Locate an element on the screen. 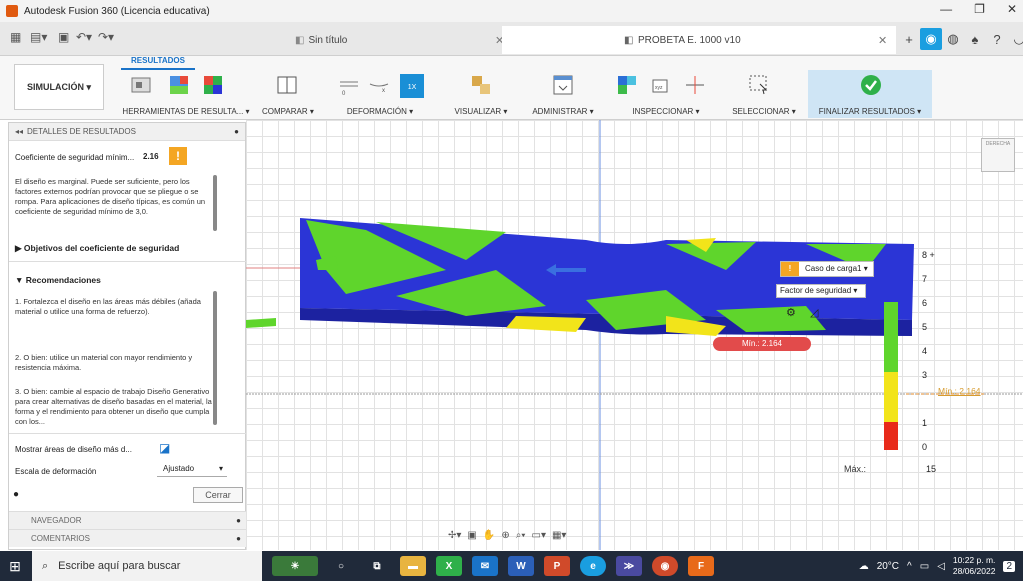  extensions-icon: ◍ is located at coordinates (953, 39).